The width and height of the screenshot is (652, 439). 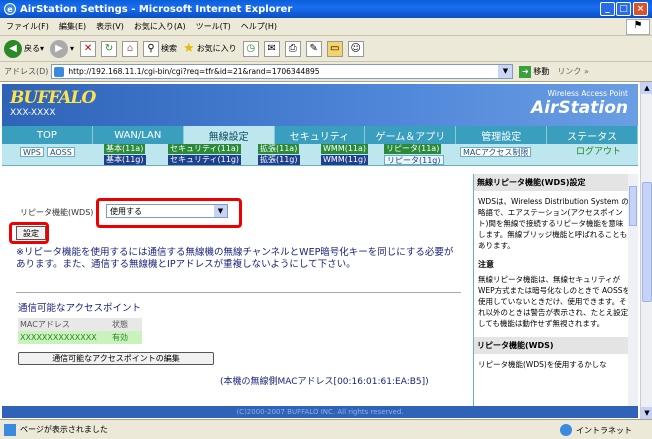 What do you see at coordinates (593, 135) in the screenshot?
I see `tab-status: ステータス` at bounding box center [593, 135].